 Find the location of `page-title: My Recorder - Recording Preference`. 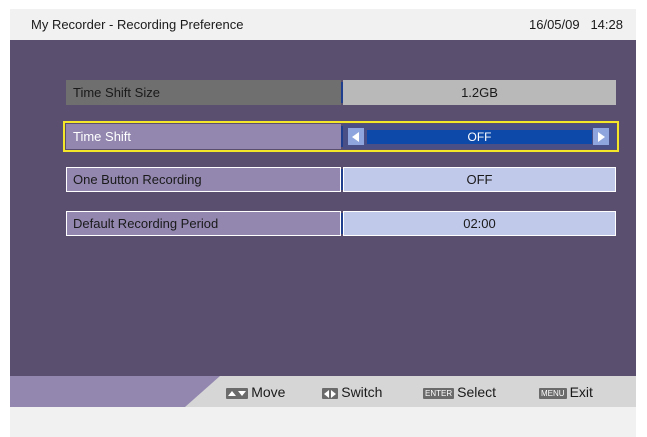

page-title: My Recorder - Recording Preference is located at coordinates (137, 24).